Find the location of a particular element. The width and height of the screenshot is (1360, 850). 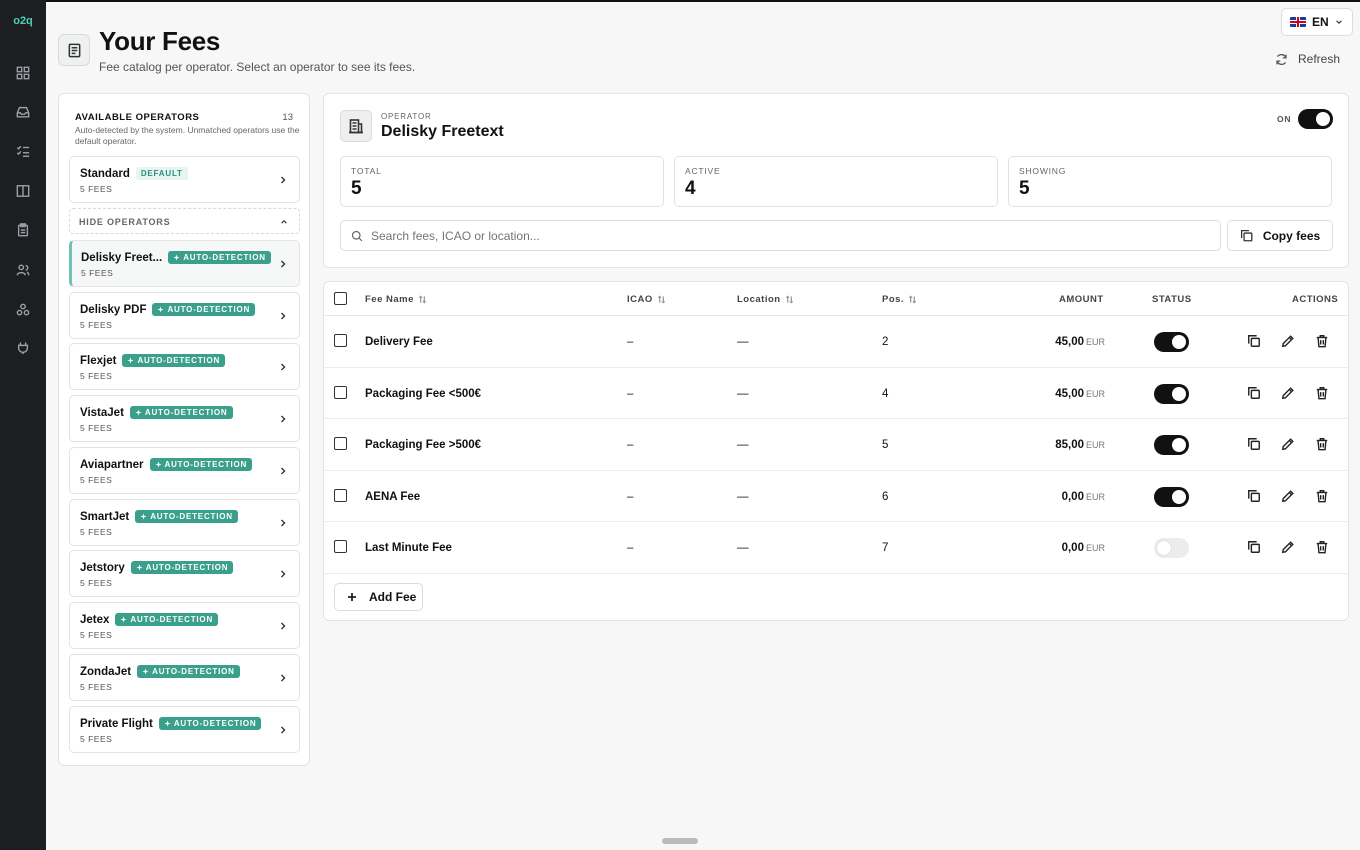

fee-location: — is located at coordinates (743, 342).